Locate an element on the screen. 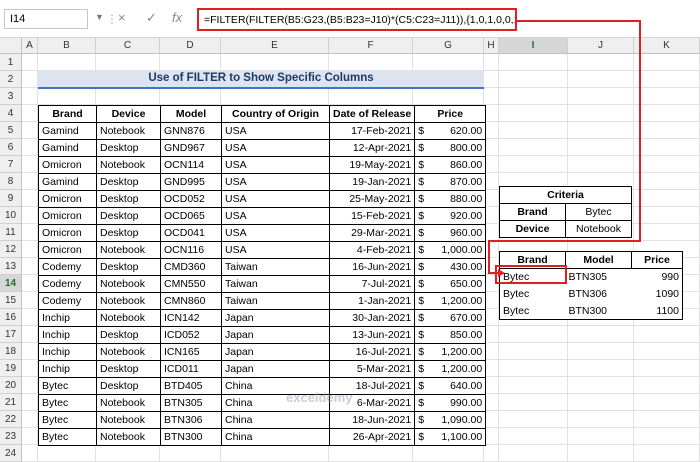  table-cell: 29-Mar-2021 is located at coordinates (372, 233).